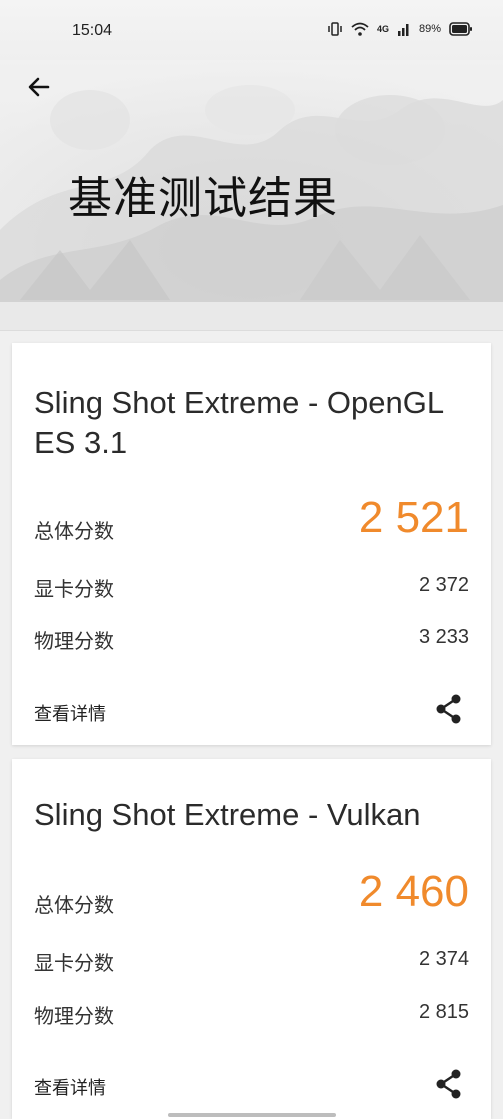 The image size is (503, 1119). Describe the element at coordinates (92, 30) in the screenshot. I see `status-time: 15:04` at that location.